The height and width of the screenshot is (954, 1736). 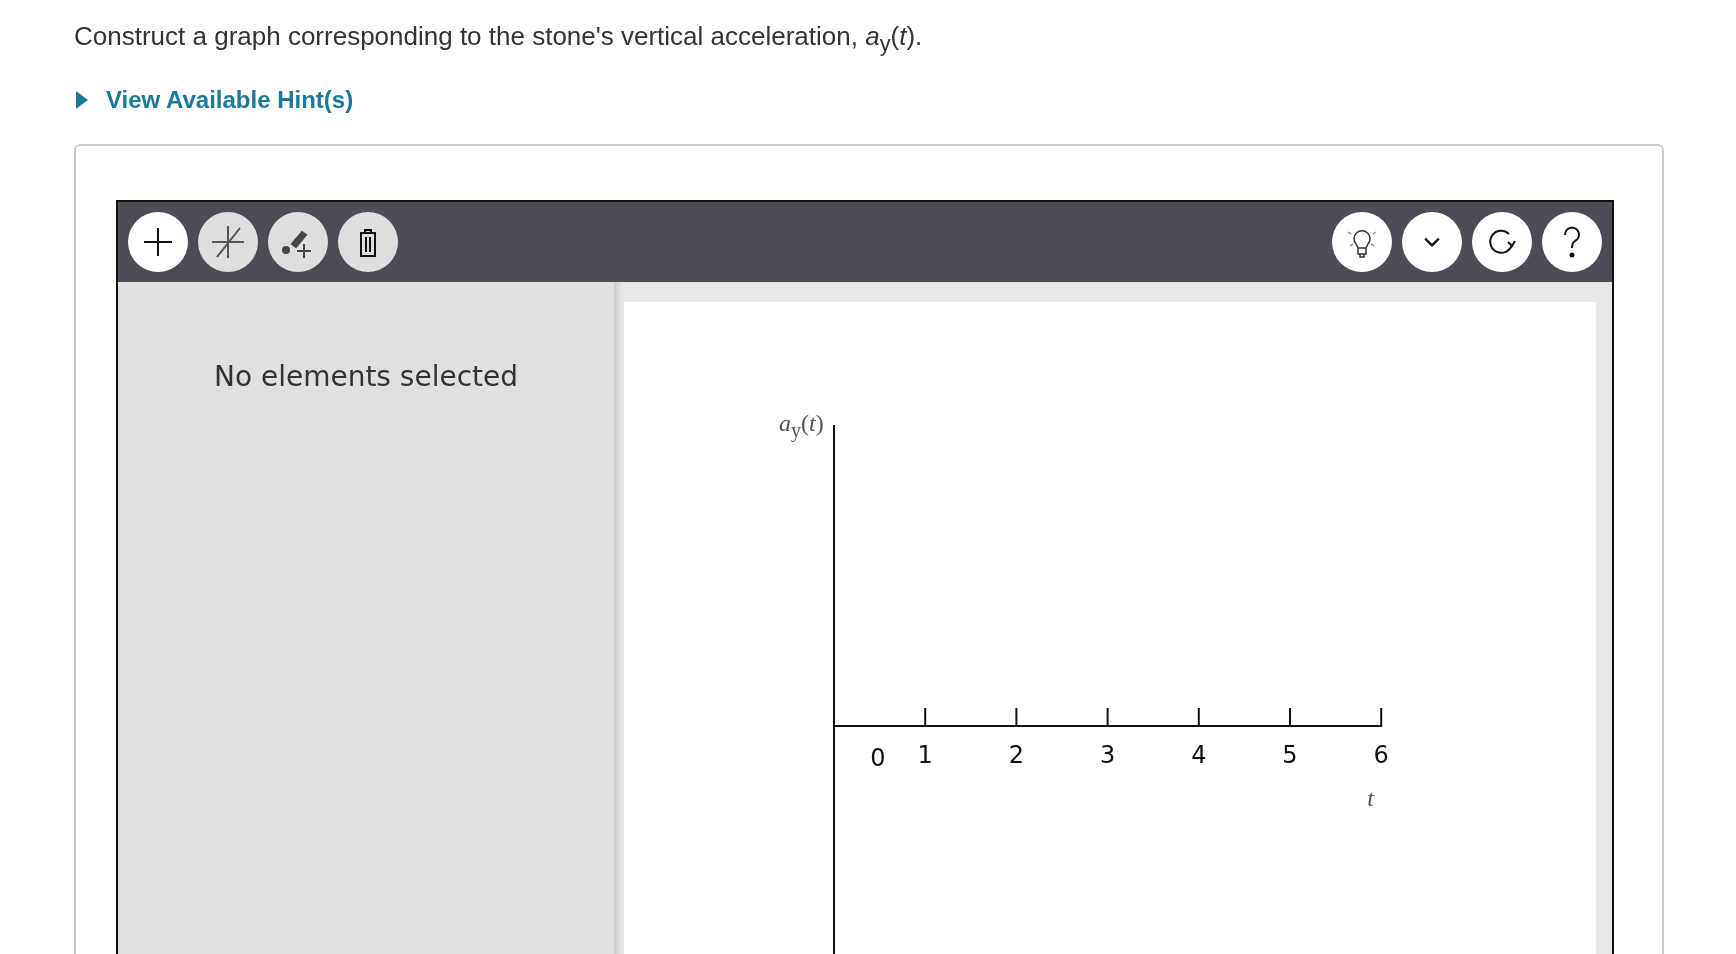 What do you see at coordinates (230, 100) in the screenshot?
I see `hint-link: View Available Hint(s)` at bounding box center [230, 100].